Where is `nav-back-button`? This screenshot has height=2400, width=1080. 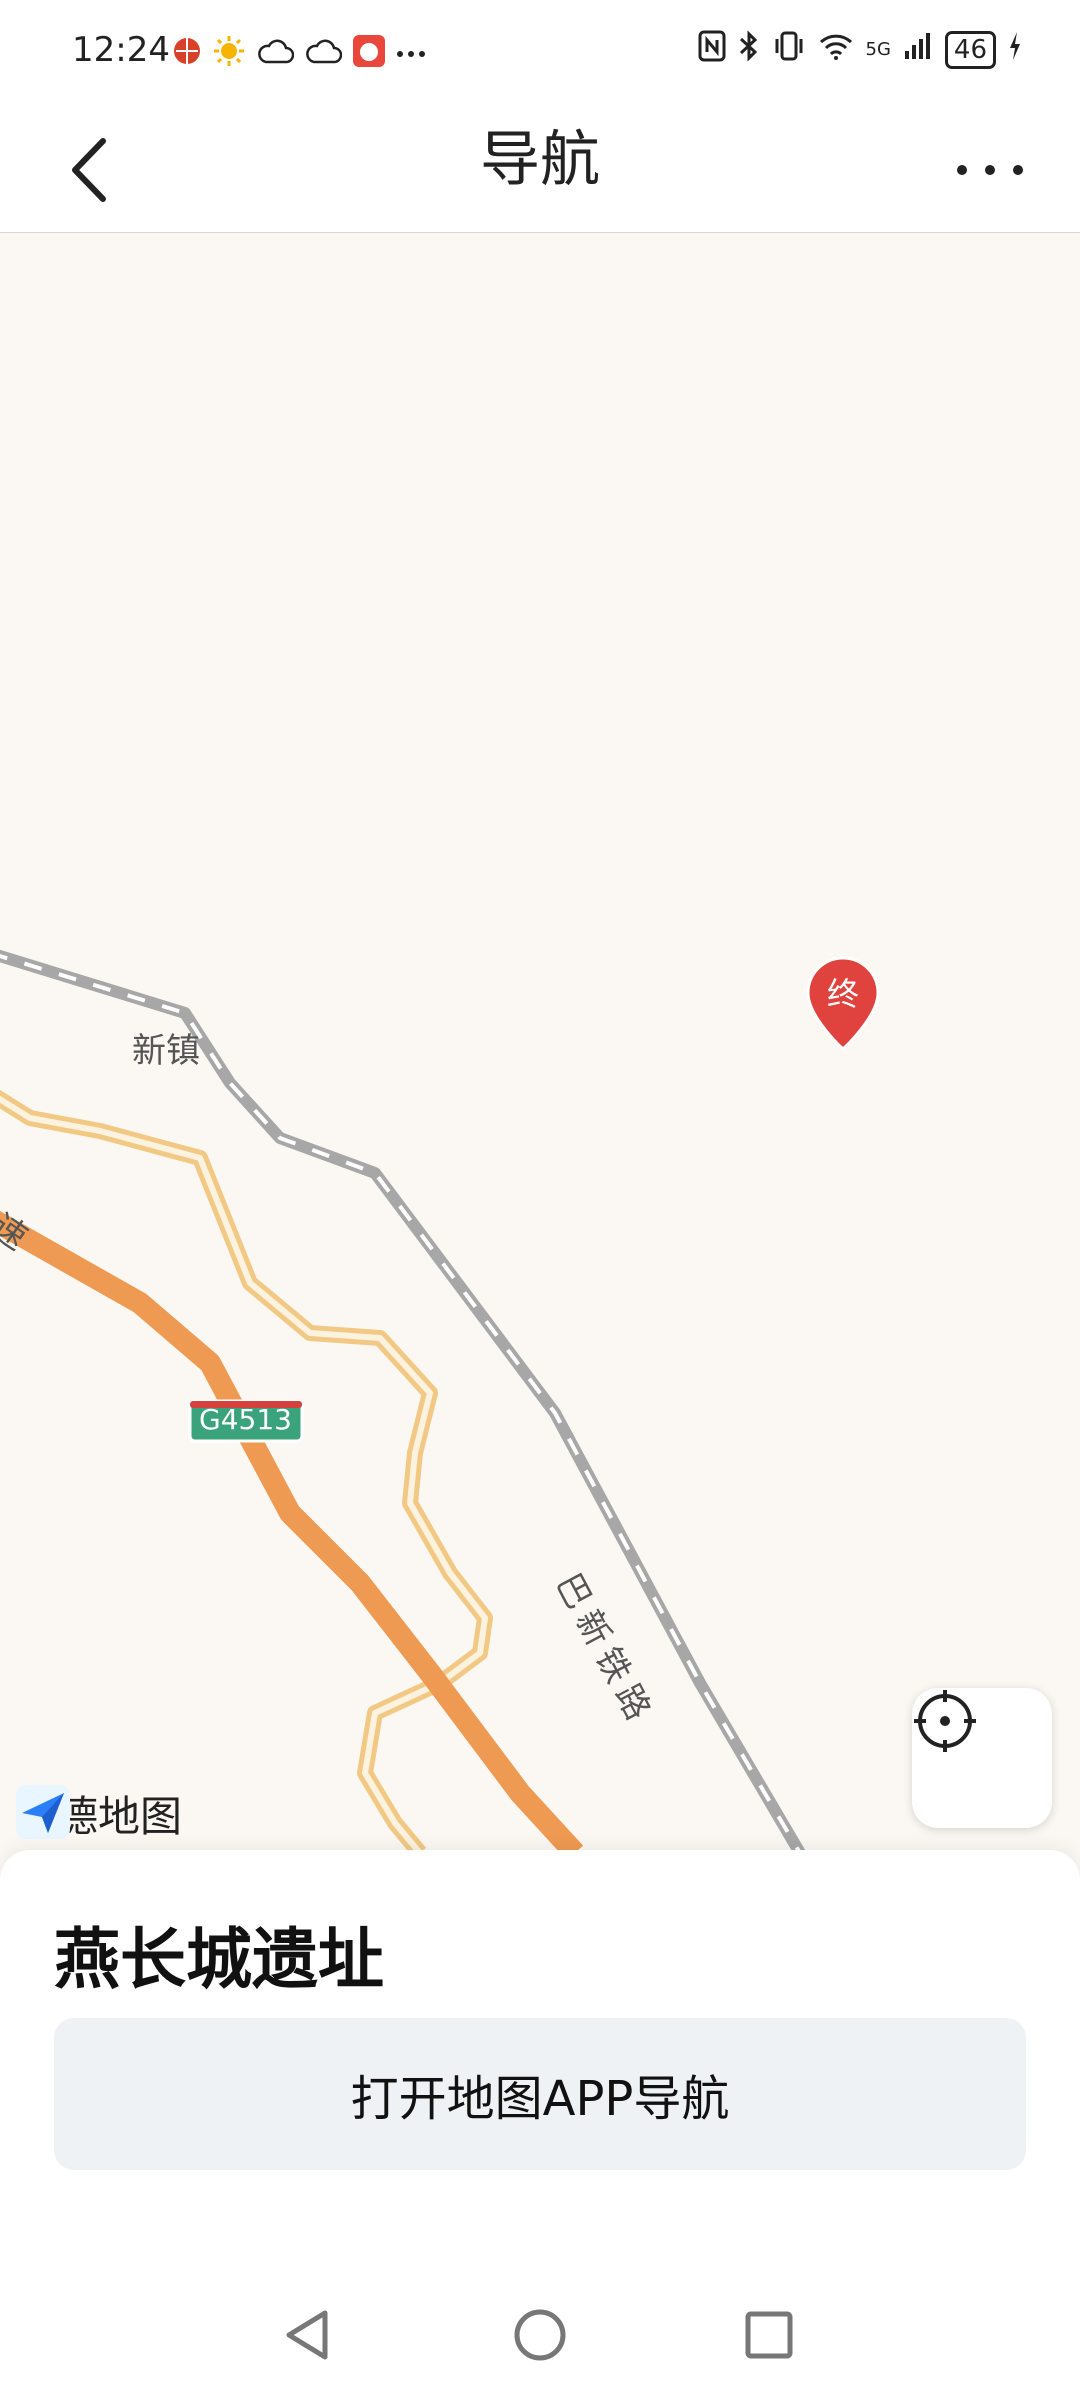
nav-back-button is located at coordinates (307, 2335).